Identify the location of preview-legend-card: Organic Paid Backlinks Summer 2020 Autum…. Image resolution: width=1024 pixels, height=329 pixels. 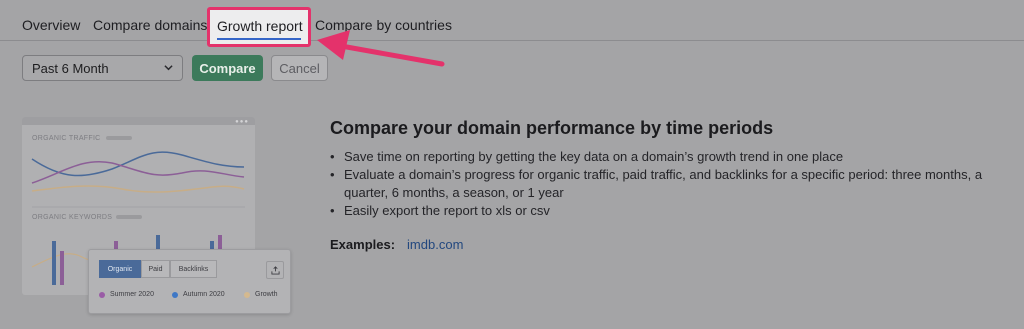
(189, 281).